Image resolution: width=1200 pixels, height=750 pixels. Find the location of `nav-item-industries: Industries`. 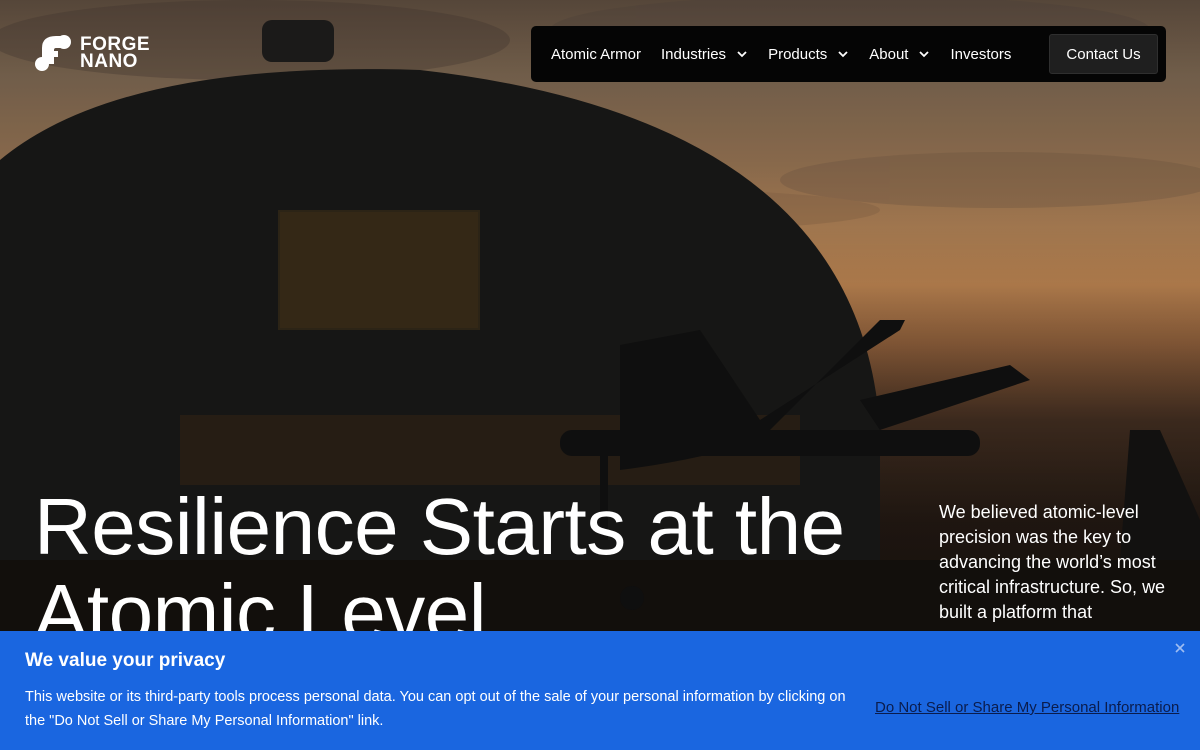

nav-item-industries: Industries is located at coordinates (704, 54).